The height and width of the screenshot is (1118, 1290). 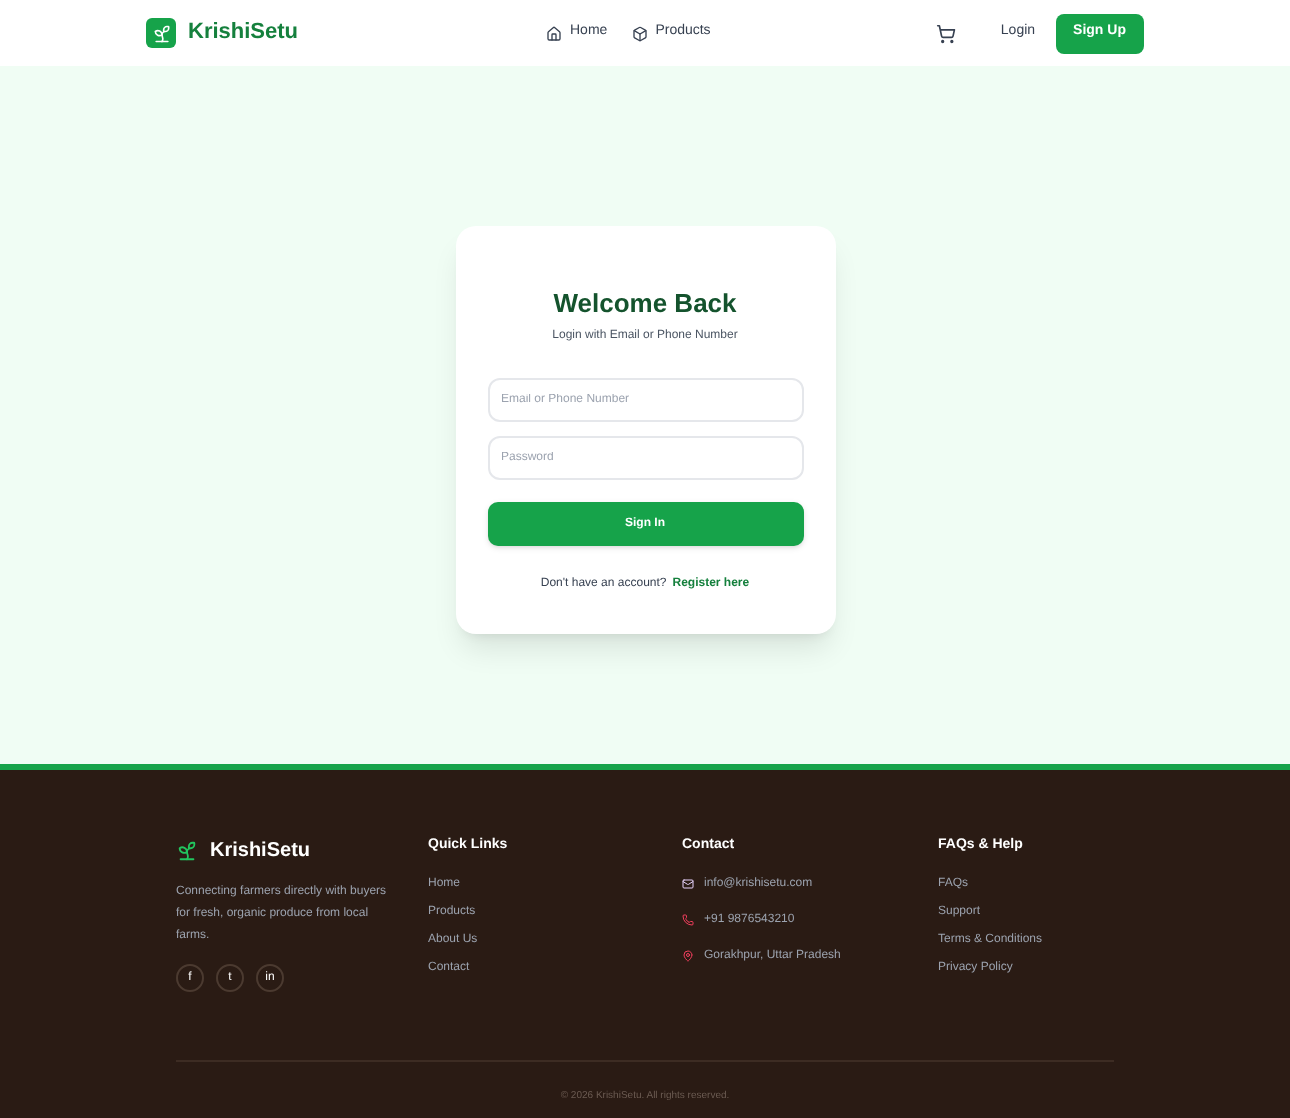 I want to click on box-icon, so click(x=639, y=33).